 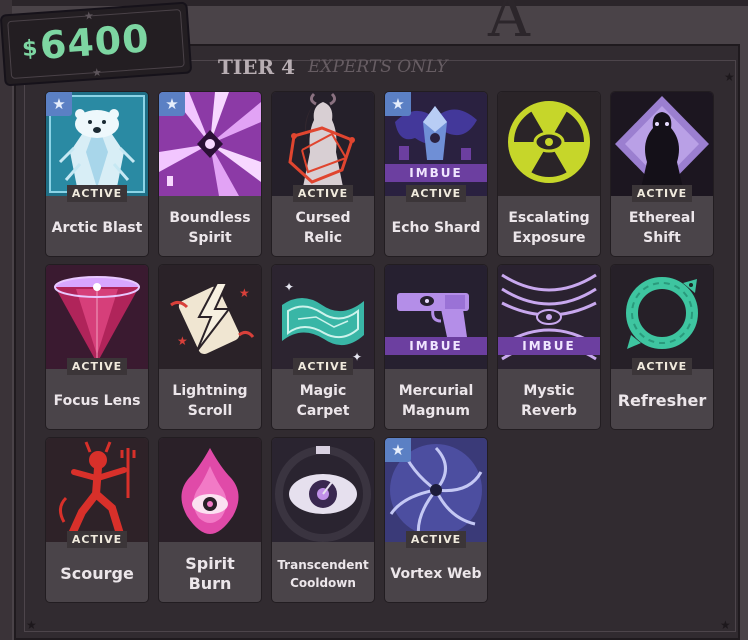 I want to click on item-card-arctic-blast: ★ ACTIVE Arctic Blast, so click(x=97, y=174).